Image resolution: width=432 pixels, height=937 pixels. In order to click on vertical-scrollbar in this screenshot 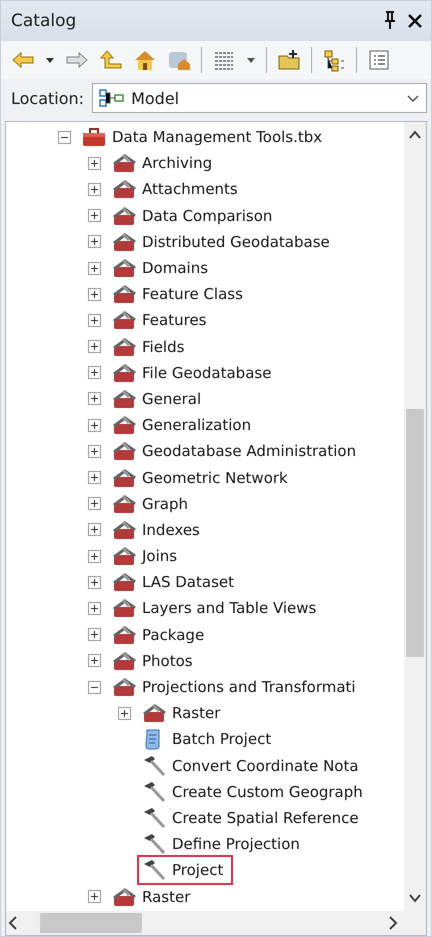, I will do `click(415, 516)`.